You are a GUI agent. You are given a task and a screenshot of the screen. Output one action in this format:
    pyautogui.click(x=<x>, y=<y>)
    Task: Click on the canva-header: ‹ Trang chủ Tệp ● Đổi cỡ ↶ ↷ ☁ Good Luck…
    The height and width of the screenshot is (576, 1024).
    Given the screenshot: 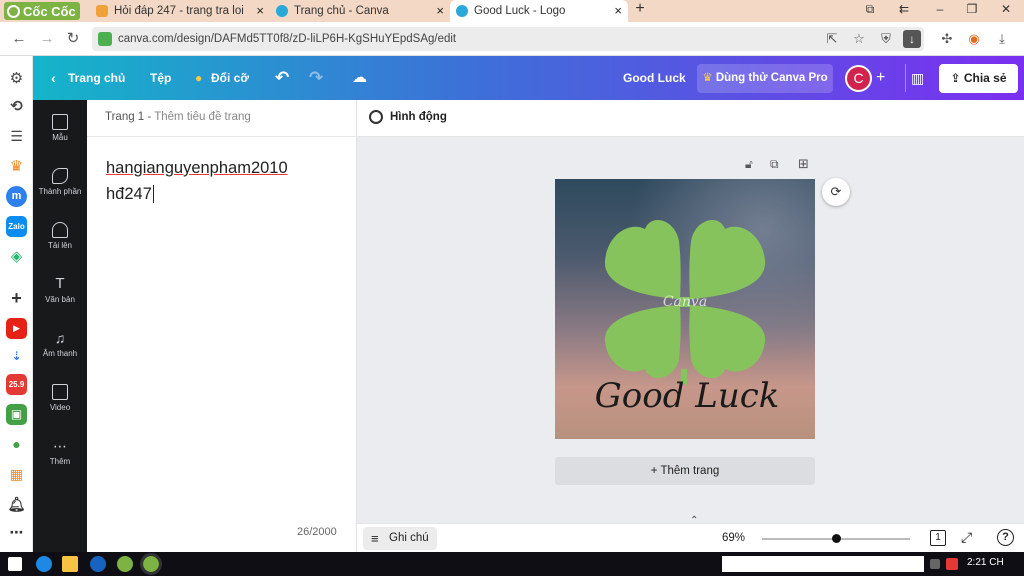 What is the action you would take?
    pyautogui.click(x=528, y=78)
    